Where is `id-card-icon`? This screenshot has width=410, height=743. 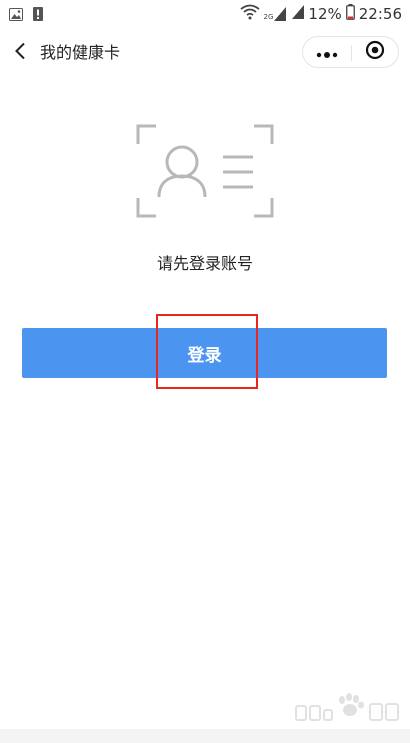
id-card-icon is located at coordinates (205, 171).